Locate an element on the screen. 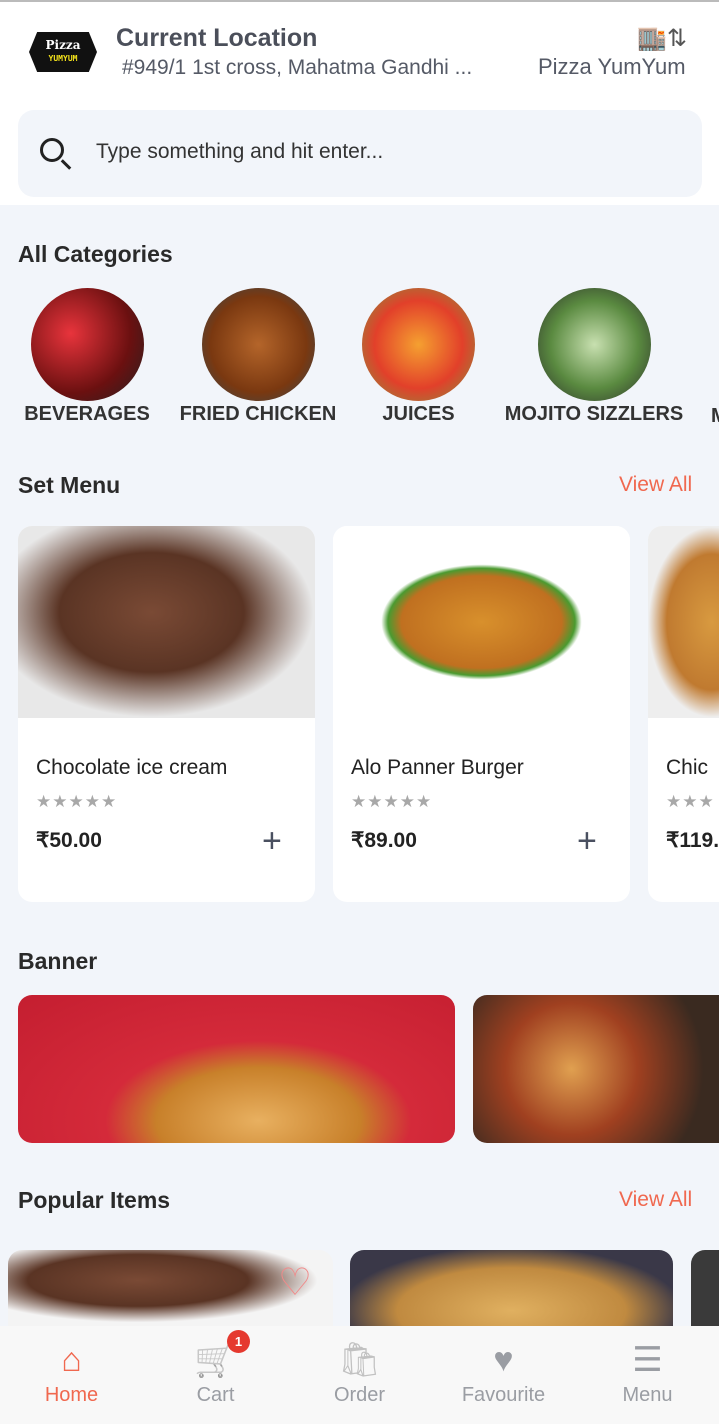 The image size is (719, 1424). cart-icon: 🛒 is located at coordinates (215, 1360).